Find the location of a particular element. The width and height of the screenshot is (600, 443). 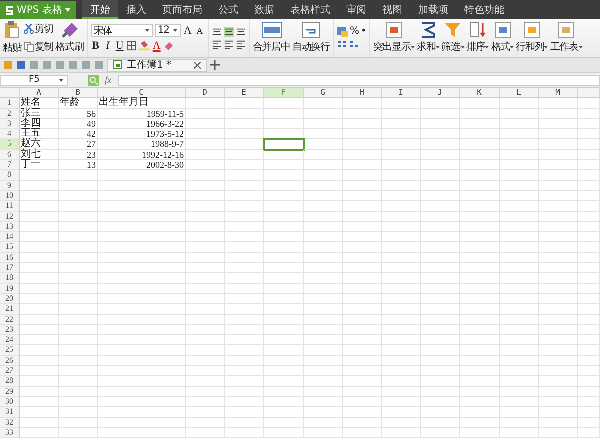

menu-tab: 表格样式 is located at coordinates (310, 9).